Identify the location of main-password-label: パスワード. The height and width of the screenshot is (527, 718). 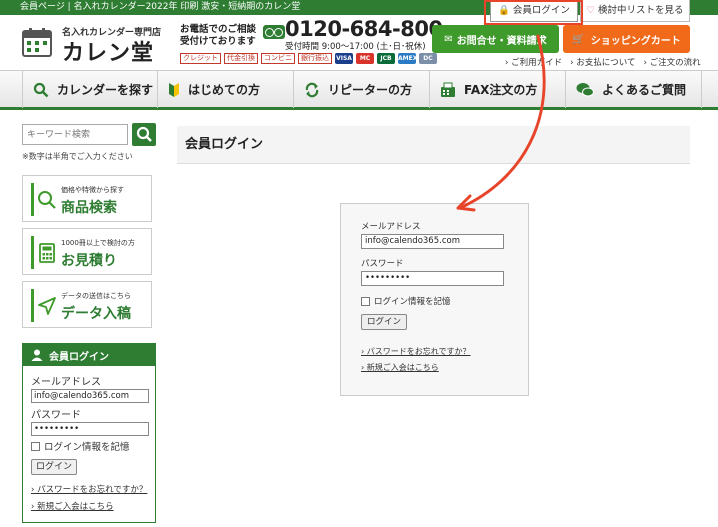
(382, 264).